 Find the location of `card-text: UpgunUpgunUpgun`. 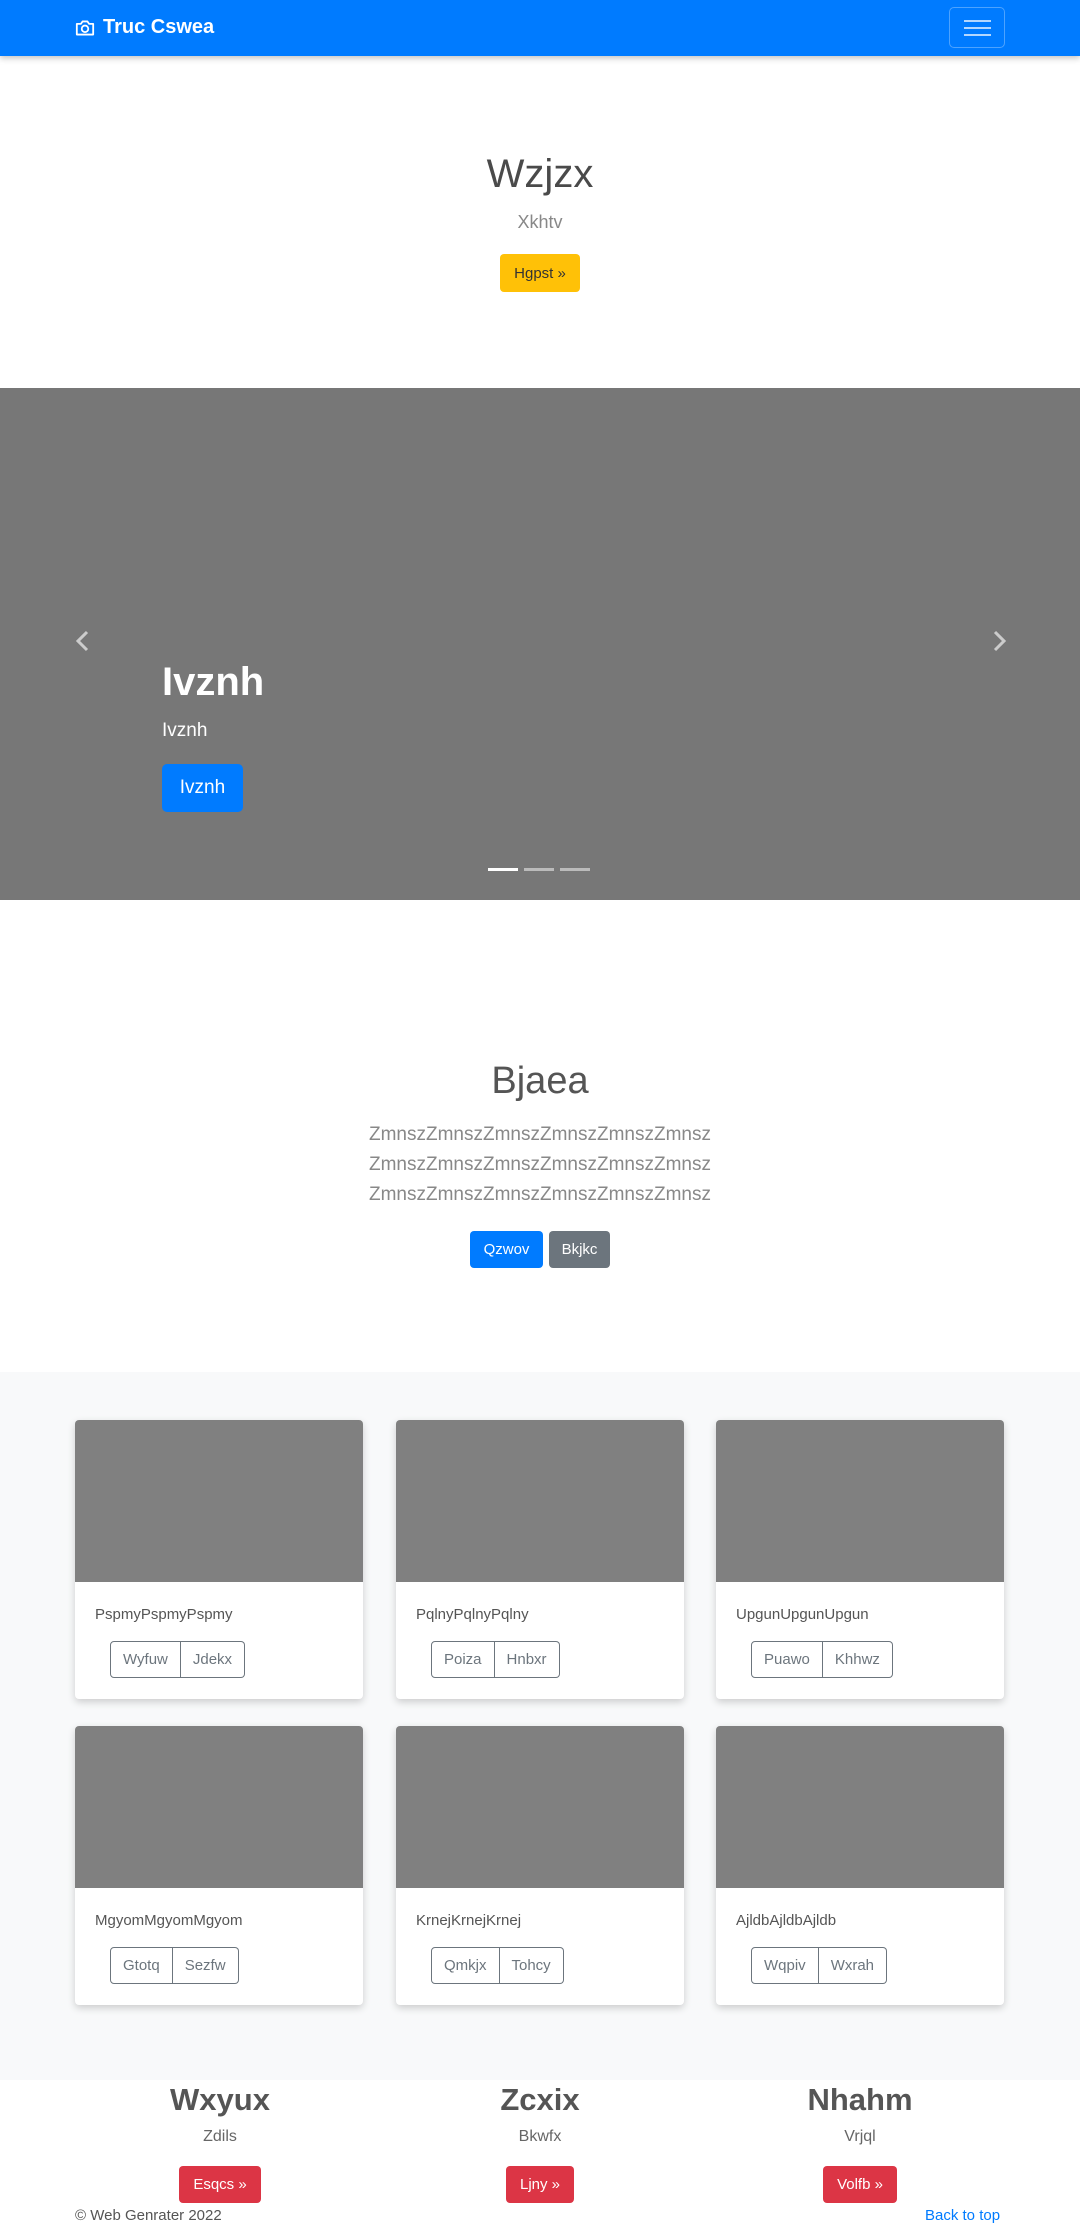

card-text: UpgunUpgunUpgun is located at coordinates (802, 1614).